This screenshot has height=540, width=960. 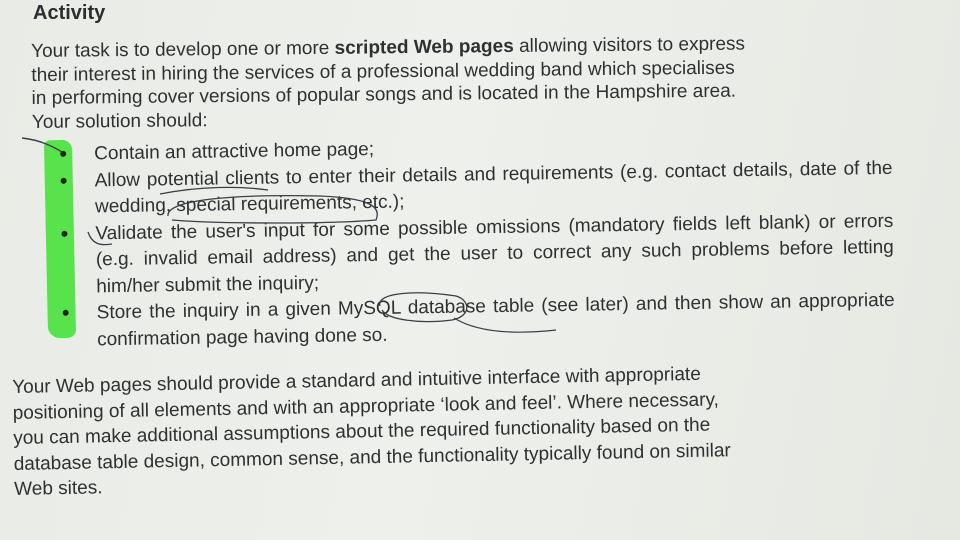 What do you see at coordinates (424, 47) in the screenshot?
I see `scripted-web-pages-emphasis: scripted Web pages` at bounding box center [424, 47].